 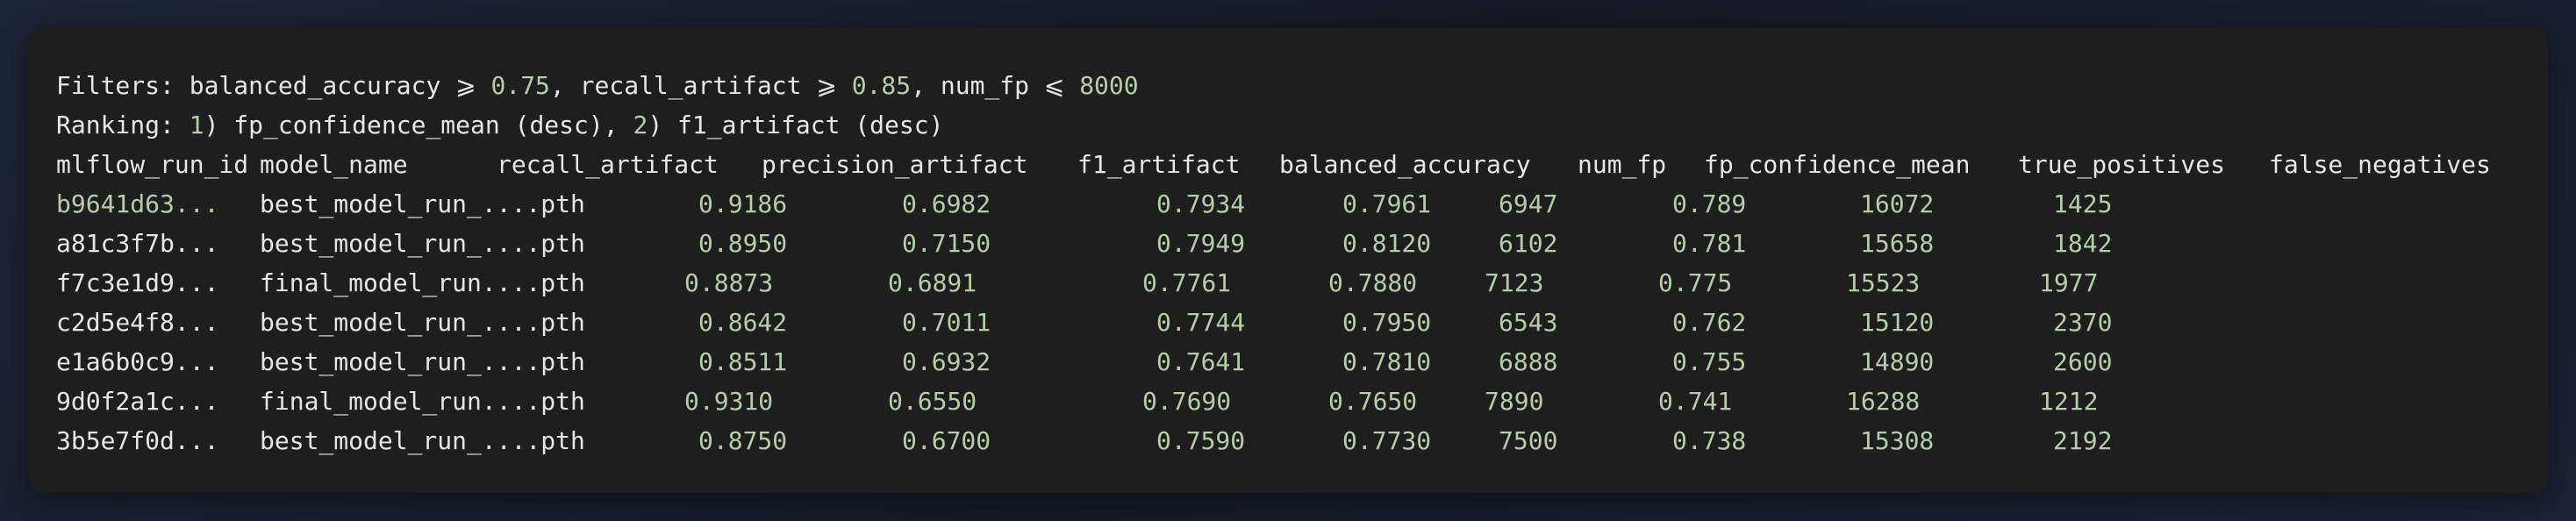 I want to click on recall-cell: 0.9186, so click(x=743, y=203).